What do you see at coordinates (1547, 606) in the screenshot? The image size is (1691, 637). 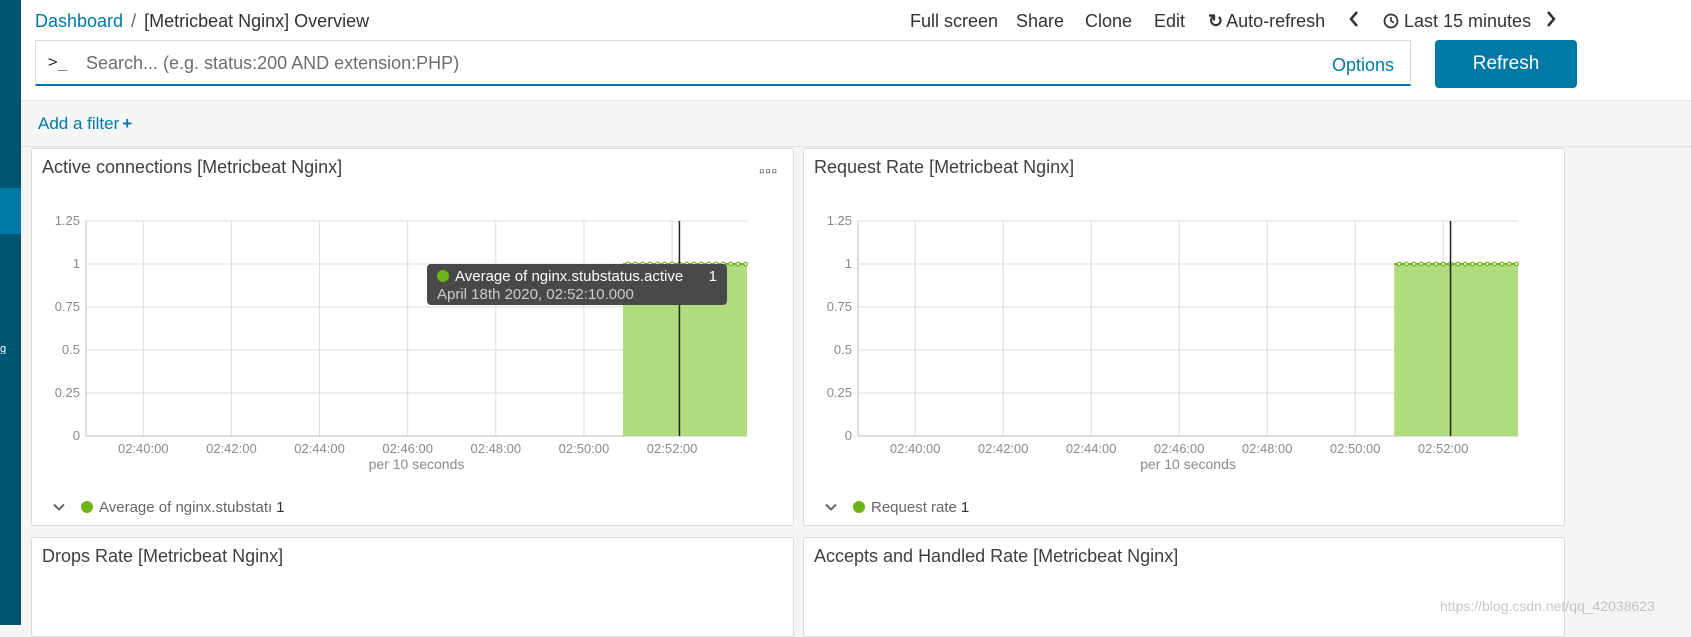 I see `watermark: https://blog.csdn.net/qq_42038623` at bounding box center [1547, 606].